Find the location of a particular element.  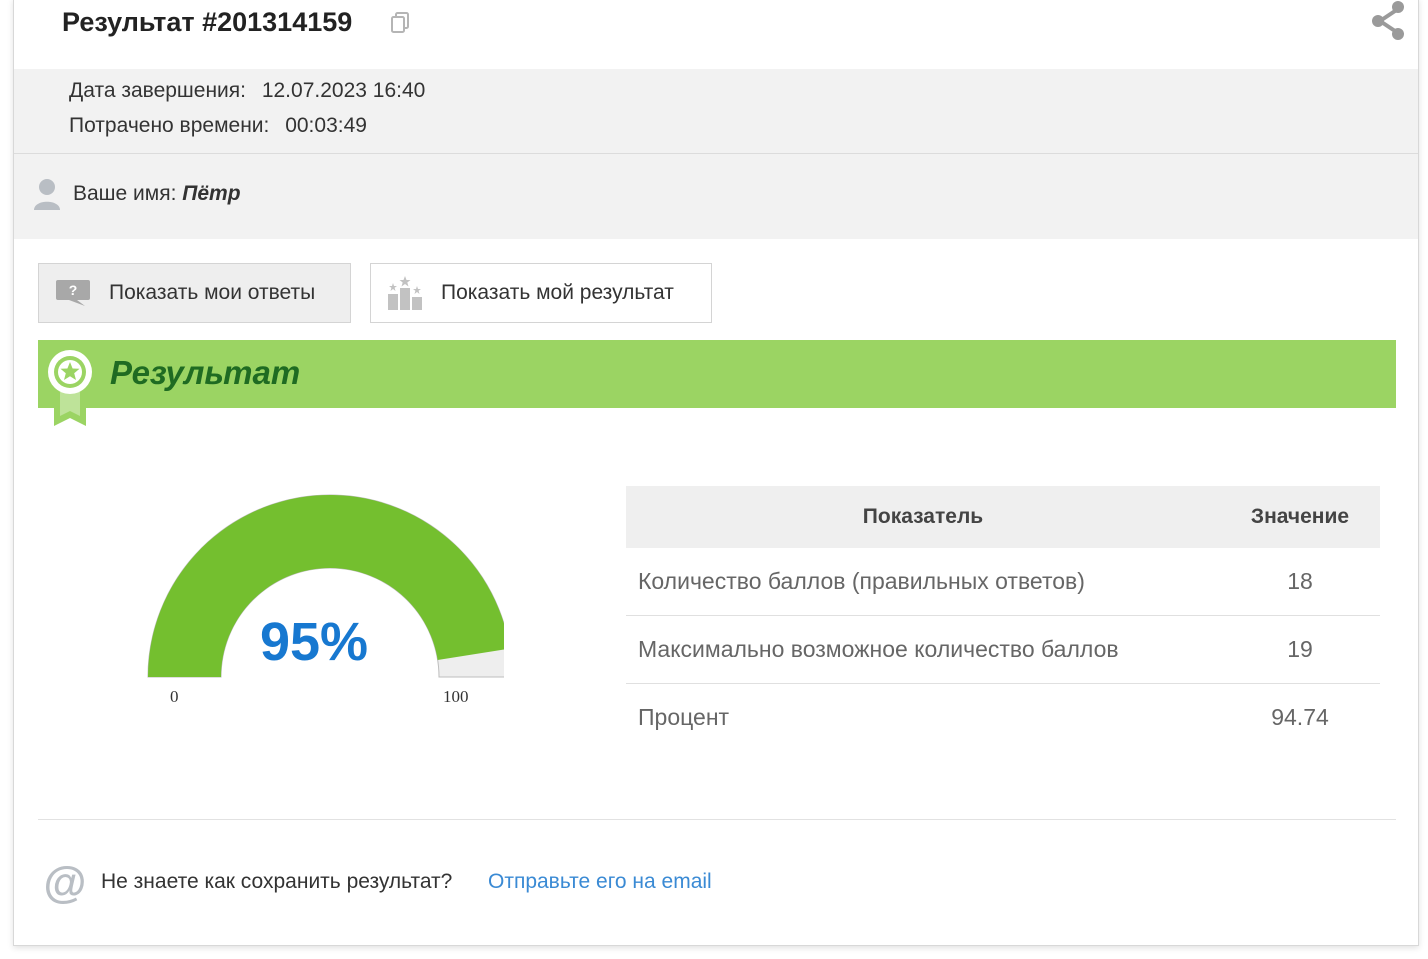

show-answers-label: Показать мои ответы is located at coordinates (212, 292).